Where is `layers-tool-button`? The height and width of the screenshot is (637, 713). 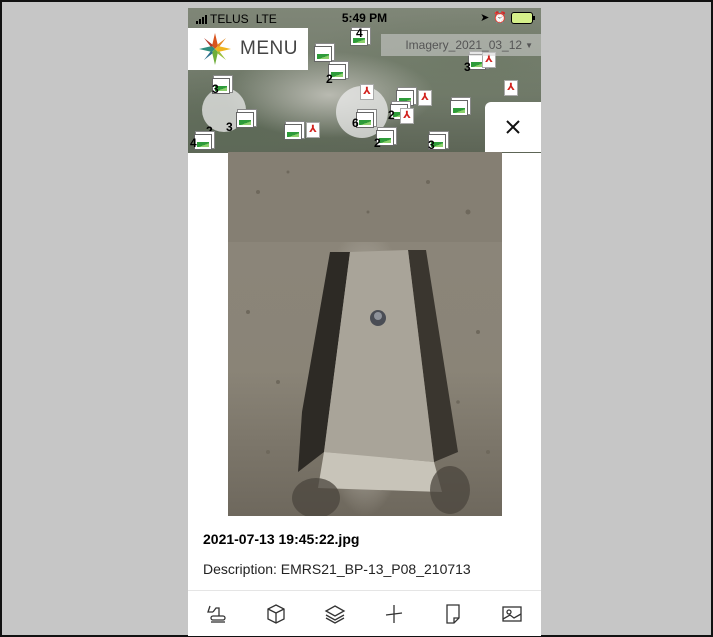 layers-tool-button is located at coordinates (335, 614).